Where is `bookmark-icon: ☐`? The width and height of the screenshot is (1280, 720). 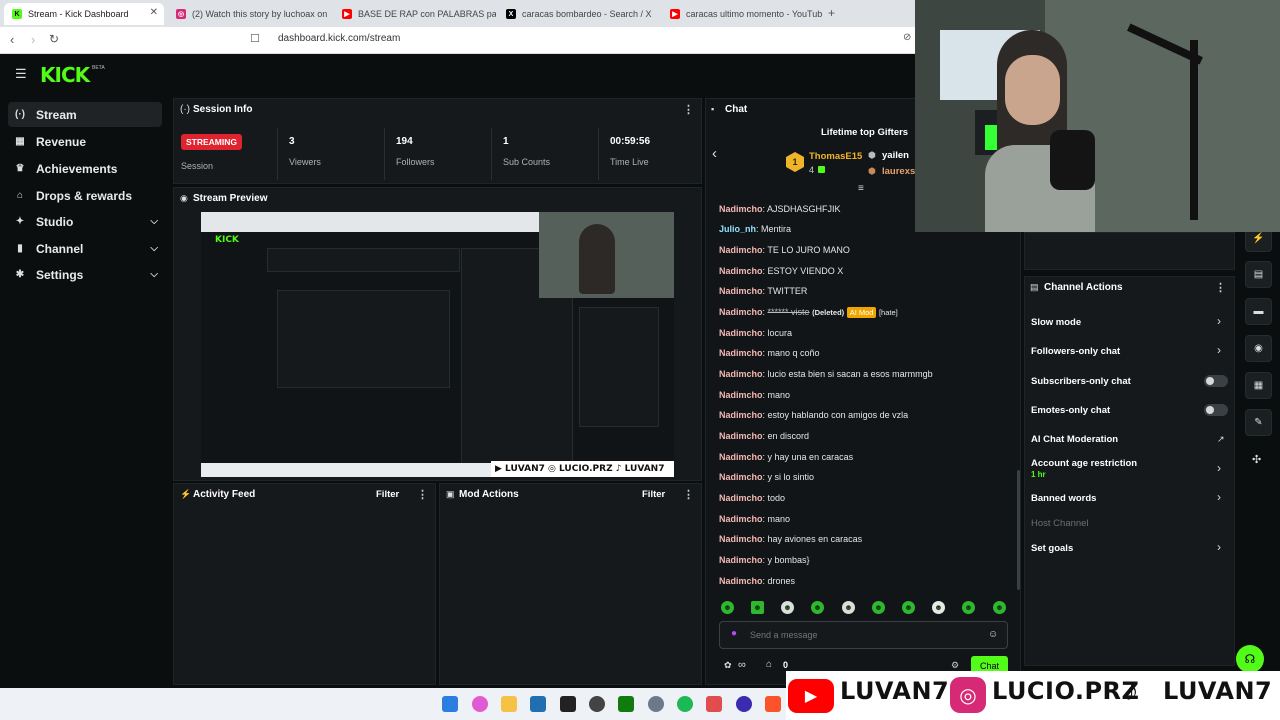
bookmark-icon: ☐ is located at coordinates (255, 38).